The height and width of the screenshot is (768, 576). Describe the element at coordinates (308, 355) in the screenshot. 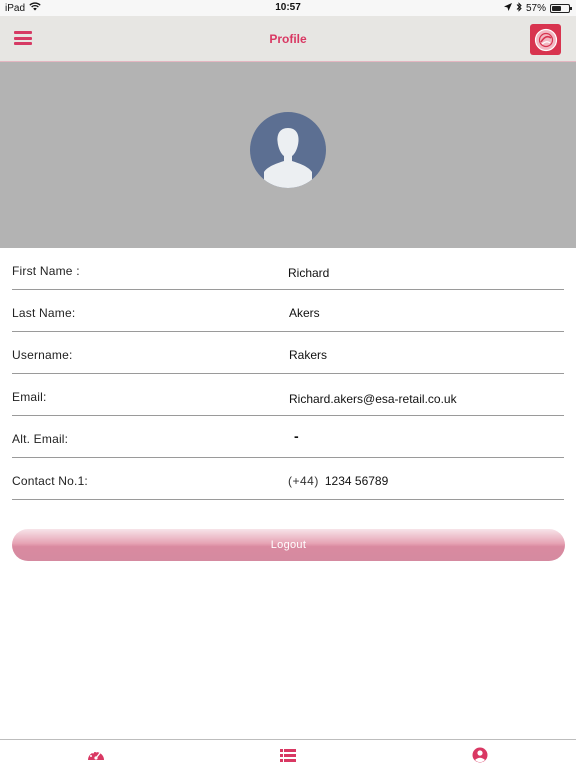

I see `username-value: Rakers` at that location.